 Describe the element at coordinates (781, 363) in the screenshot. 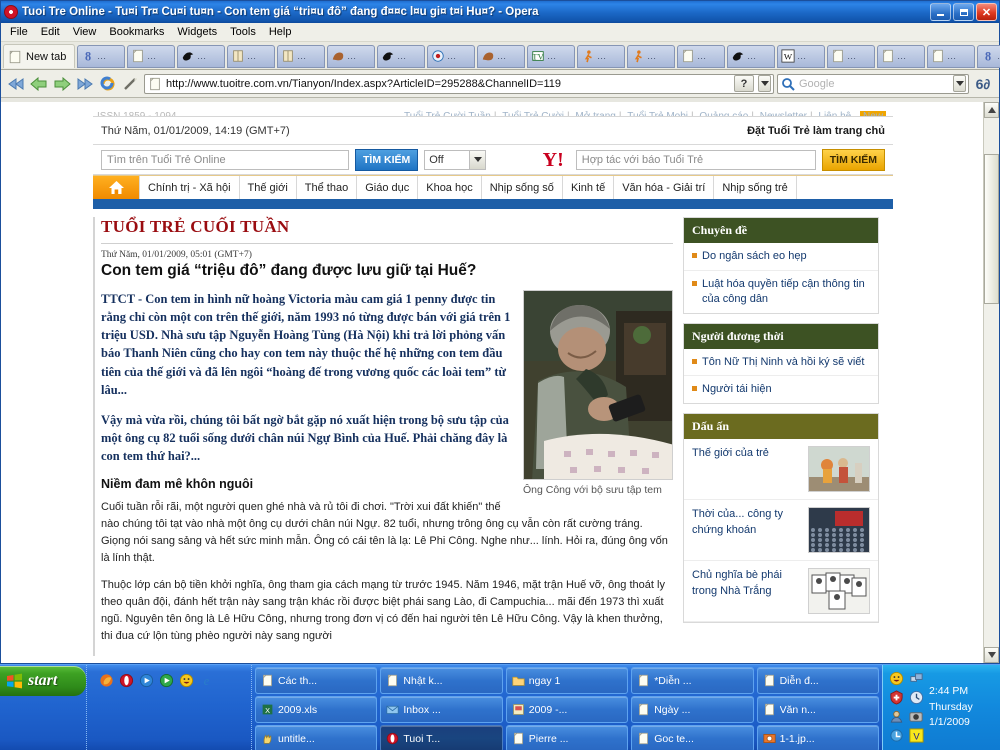

I see `sidebar-link-0: Tôn Nữ Thị Ninh và hồi ký sẽ viết` at that location.